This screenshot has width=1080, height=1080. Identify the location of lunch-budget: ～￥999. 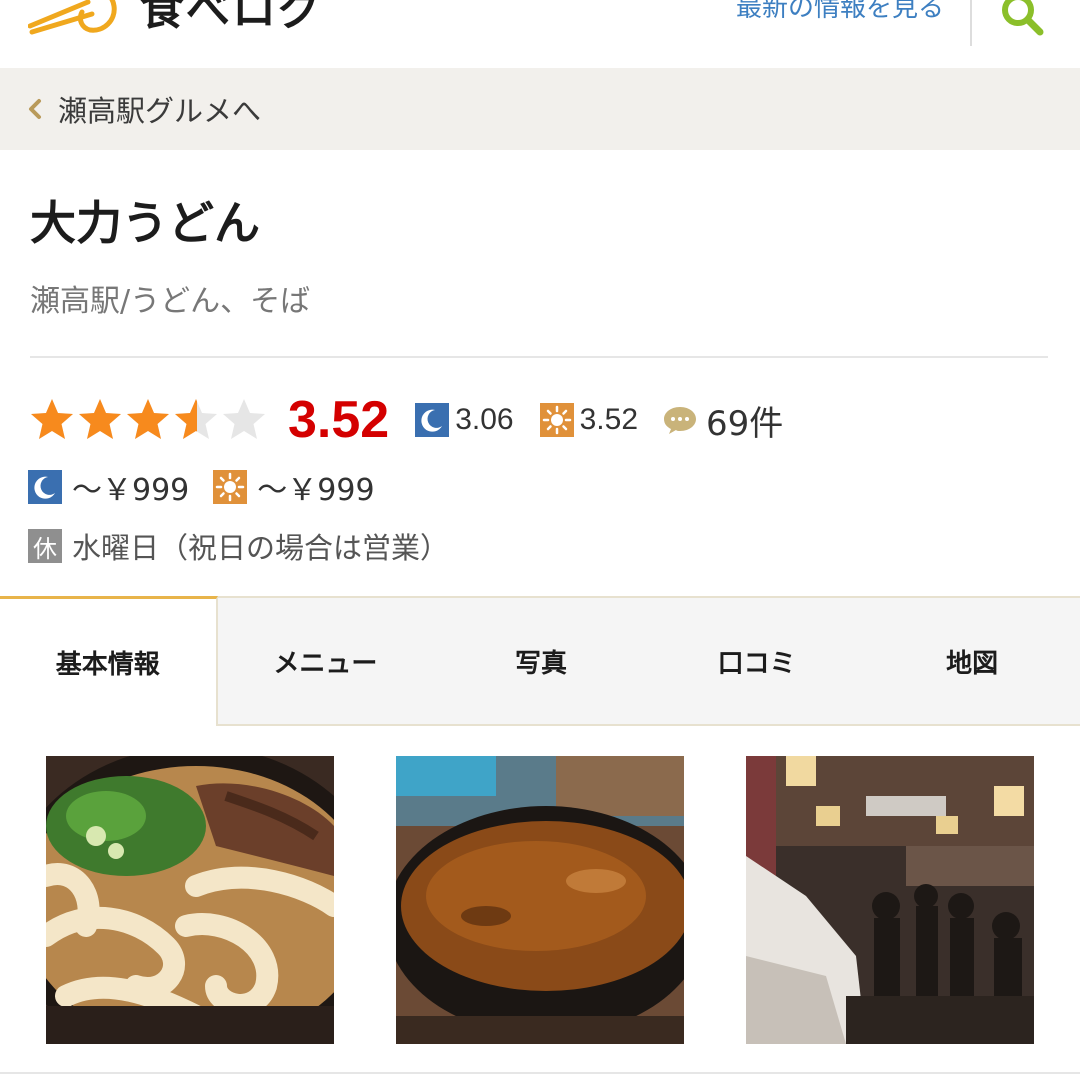
(294, 487).